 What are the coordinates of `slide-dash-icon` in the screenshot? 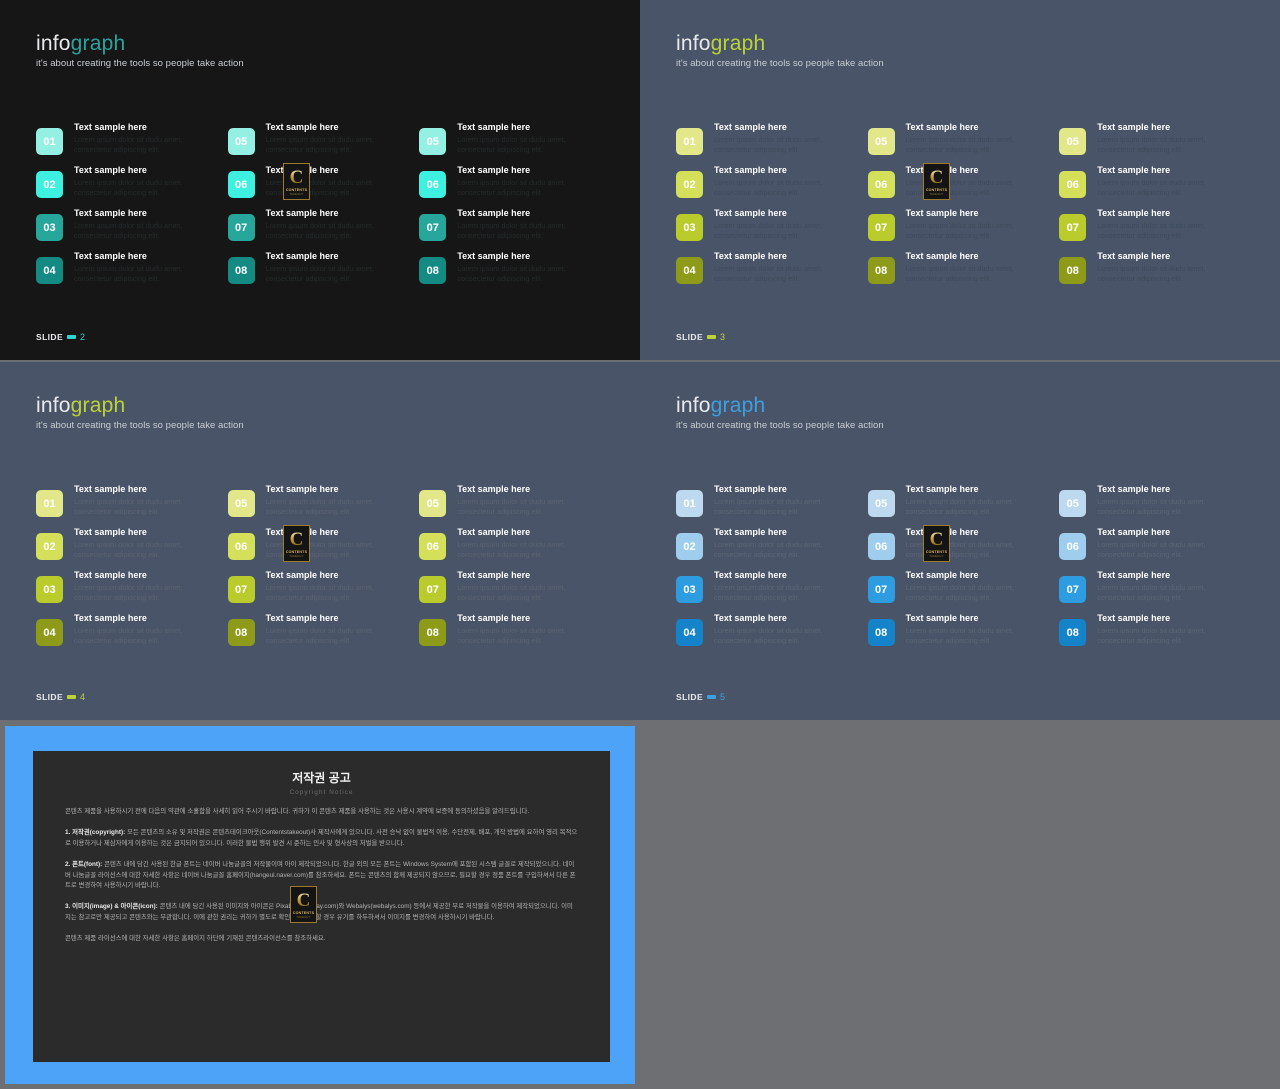 It's located at (712, 697).